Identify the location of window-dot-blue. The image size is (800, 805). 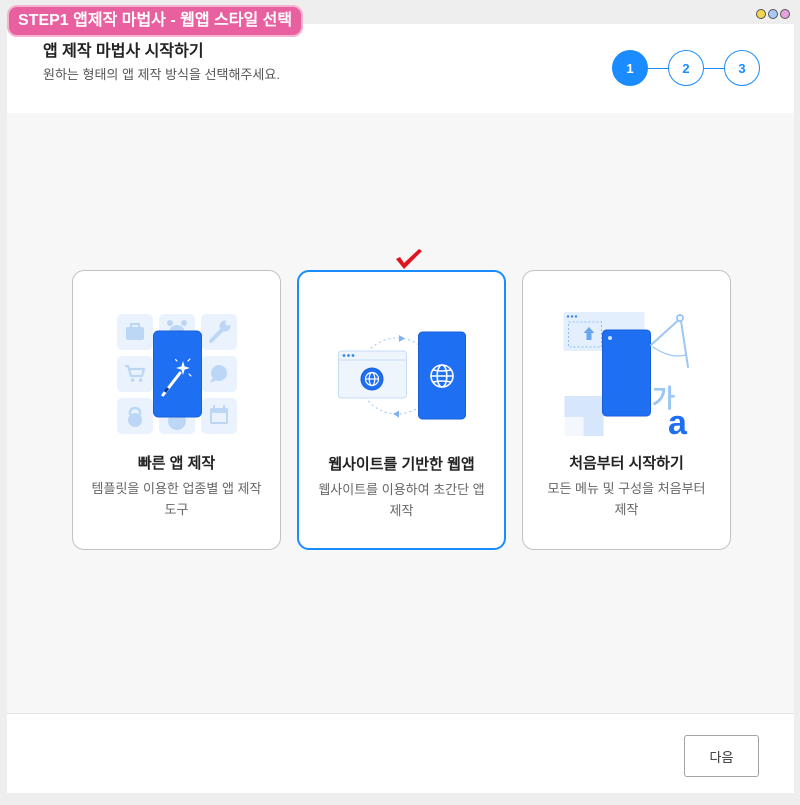
(773, 14).